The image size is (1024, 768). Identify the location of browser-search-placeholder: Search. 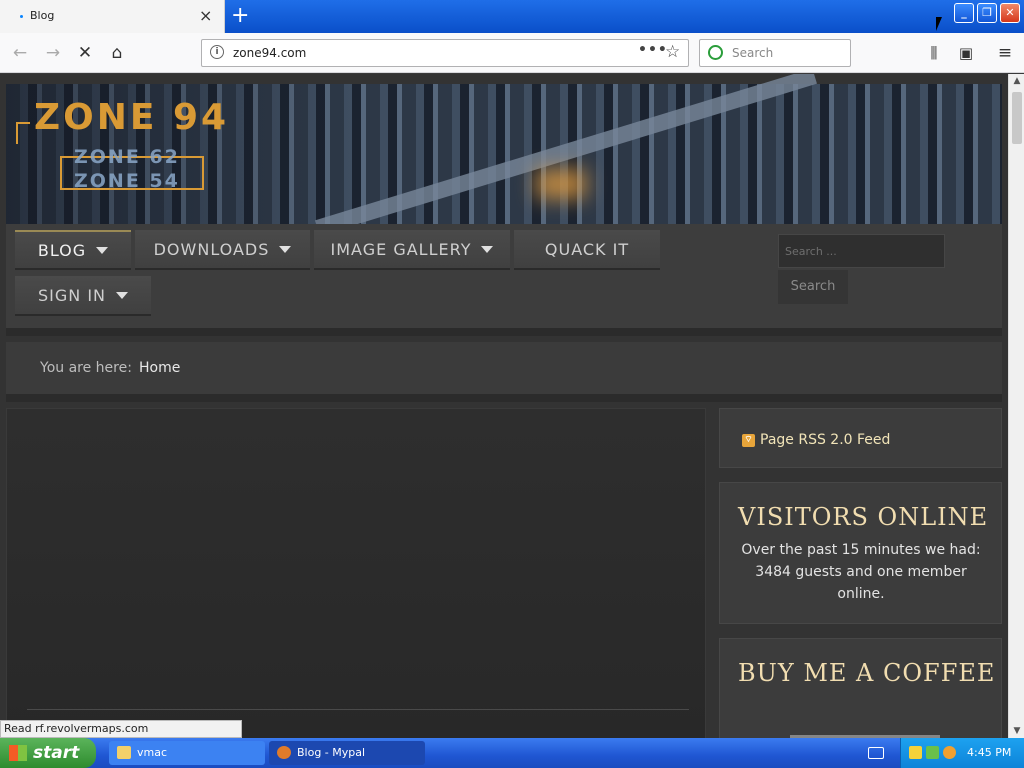
(753, 53).